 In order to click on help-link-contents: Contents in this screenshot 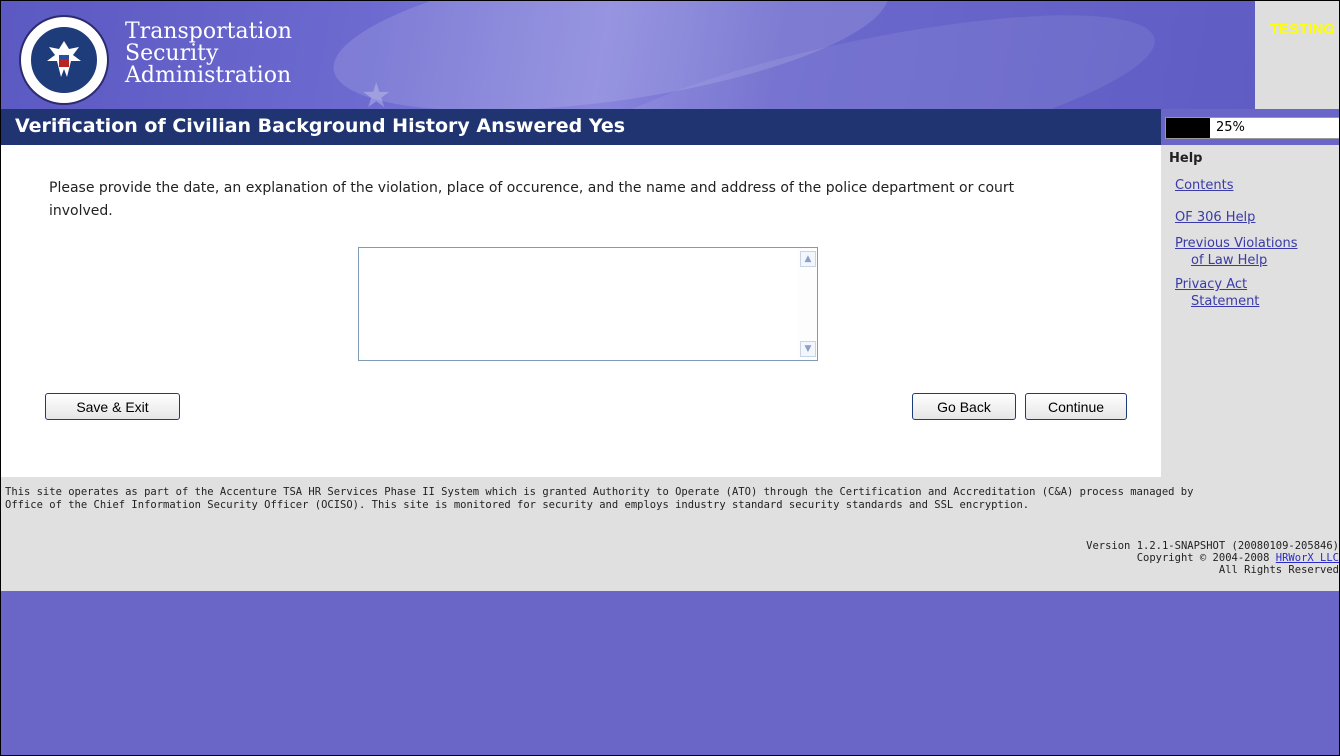, I will do `click(1204, 185)`.